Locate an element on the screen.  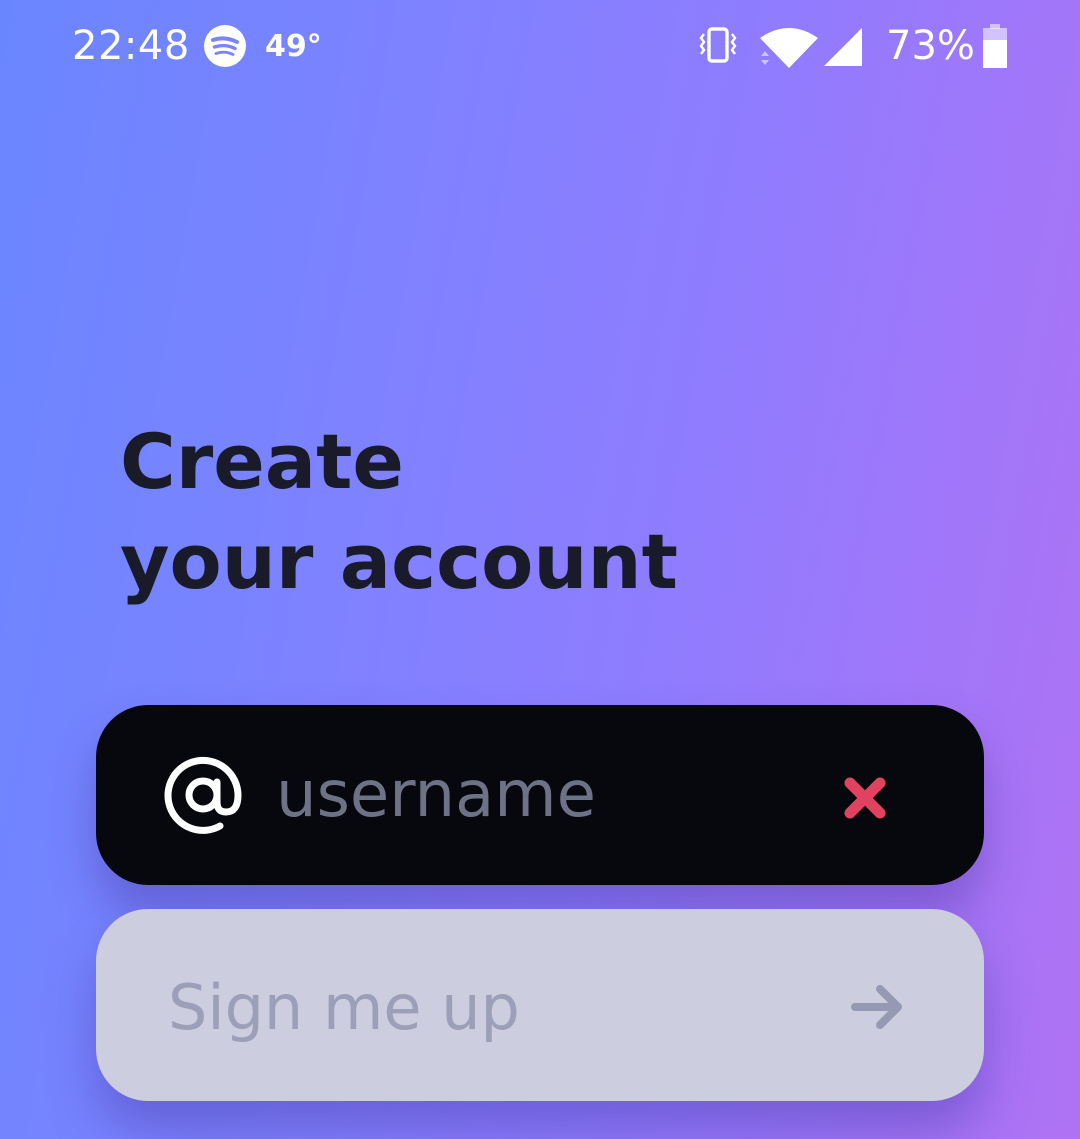
wifi-icon is located at coordinates (789, 48).